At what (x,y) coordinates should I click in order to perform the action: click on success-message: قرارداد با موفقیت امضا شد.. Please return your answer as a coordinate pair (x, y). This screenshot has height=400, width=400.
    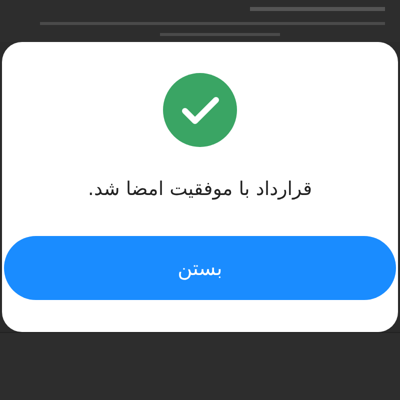
    Looking at the image, I should click on (200, 189).